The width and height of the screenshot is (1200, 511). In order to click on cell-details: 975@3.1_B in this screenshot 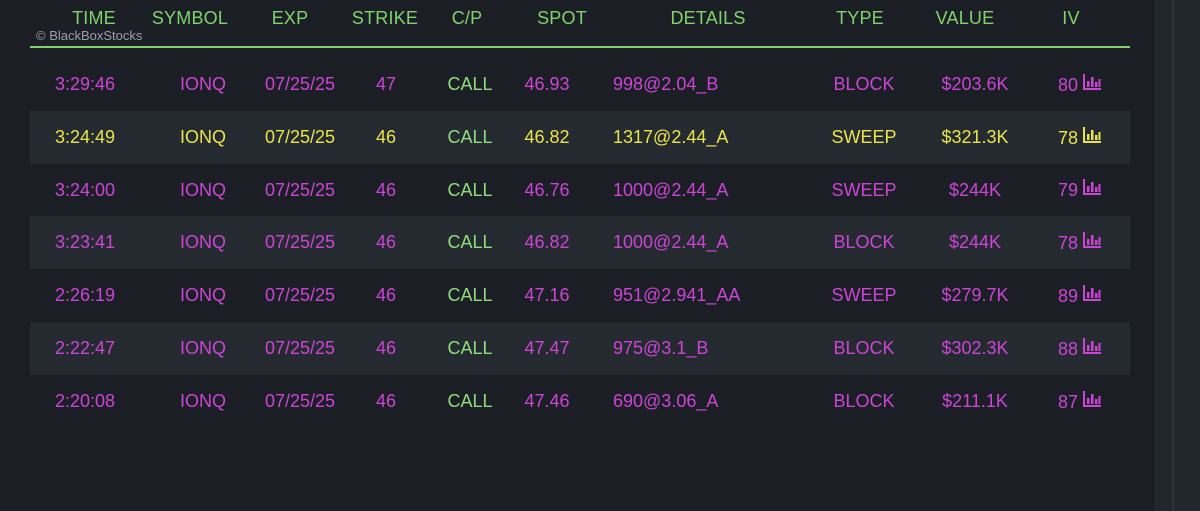, I will do `click(661, 347)`.